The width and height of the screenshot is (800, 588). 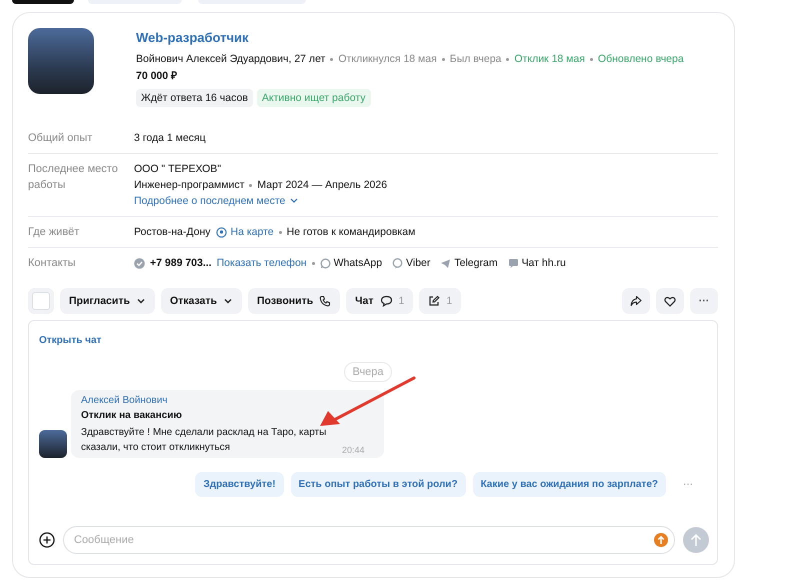 I want to click on messenger-link: Чат hh.ru, so click(x=537, y=263).